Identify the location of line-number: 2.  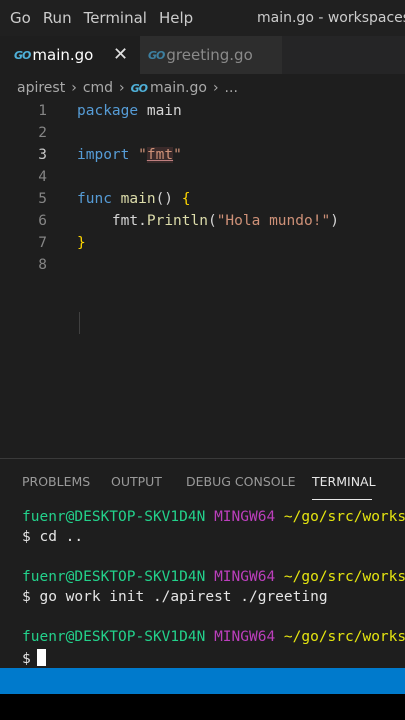
(42, 133).